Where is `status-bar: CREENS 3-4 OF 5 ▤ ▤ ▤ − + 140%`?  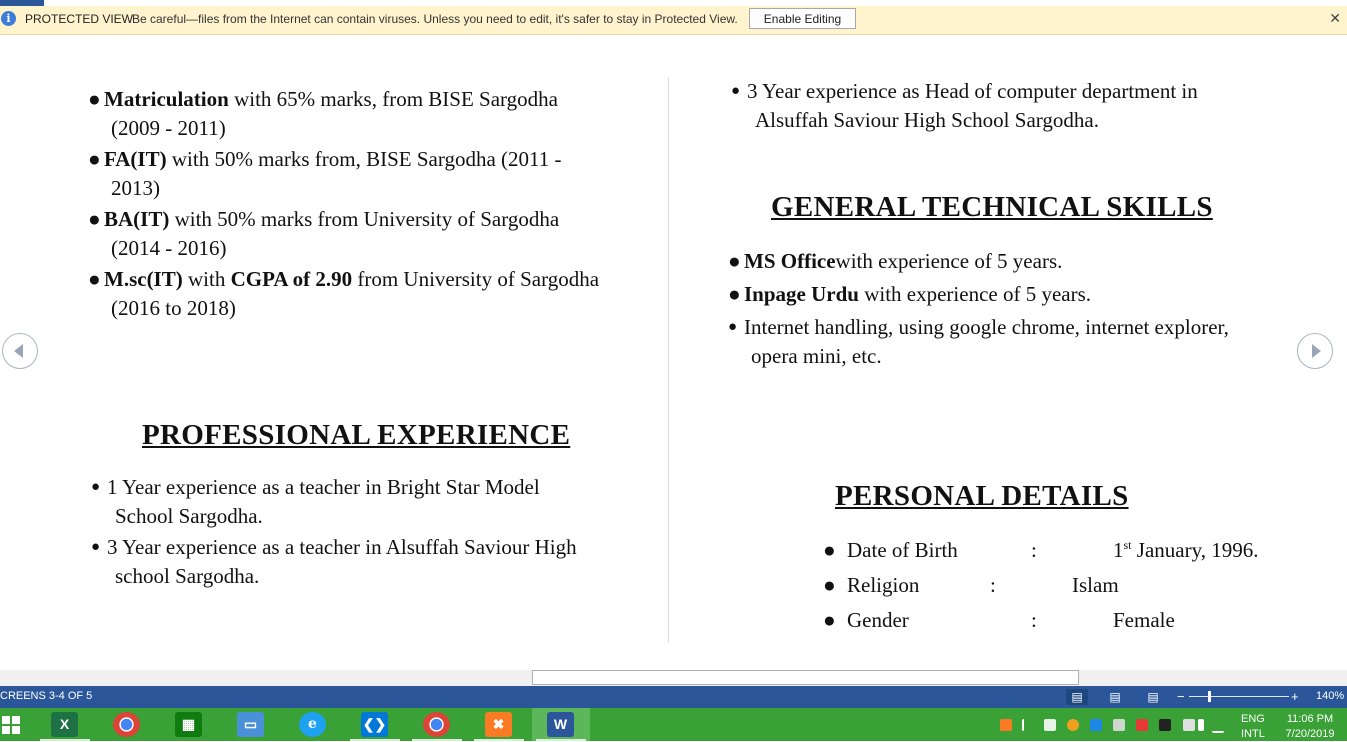
status-bar: CREENS 3-4 OF 5 ▤ ▤ ▤ − + 140% is located at coordinates (673, 697).